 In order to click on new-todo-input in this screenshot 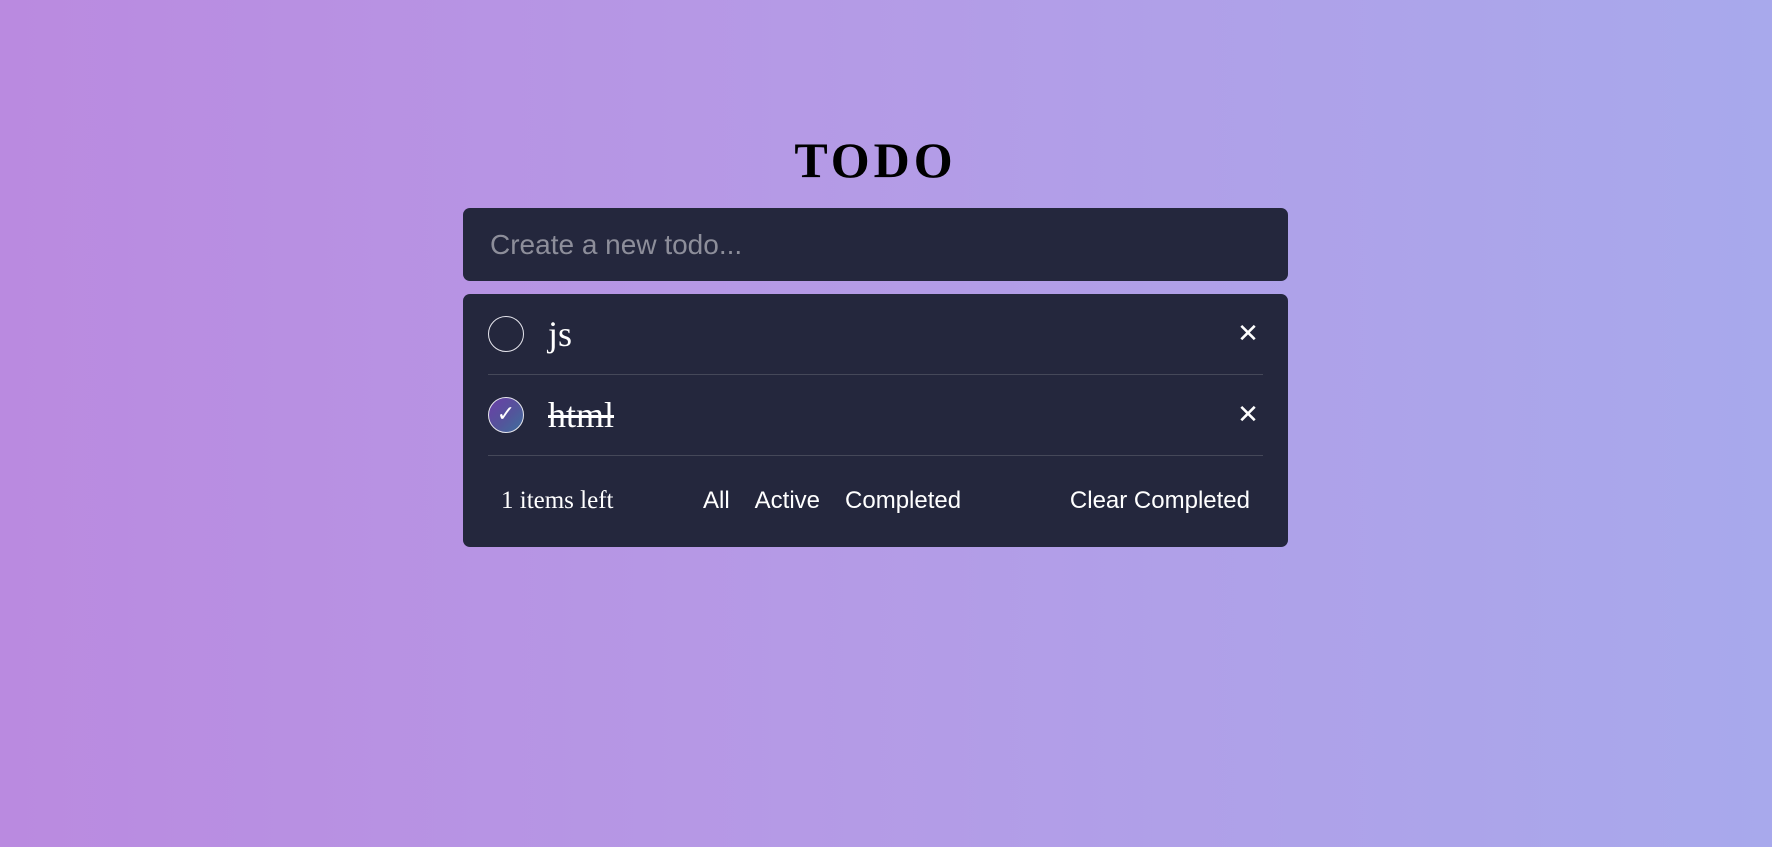, I will do `click(875, 244)`.